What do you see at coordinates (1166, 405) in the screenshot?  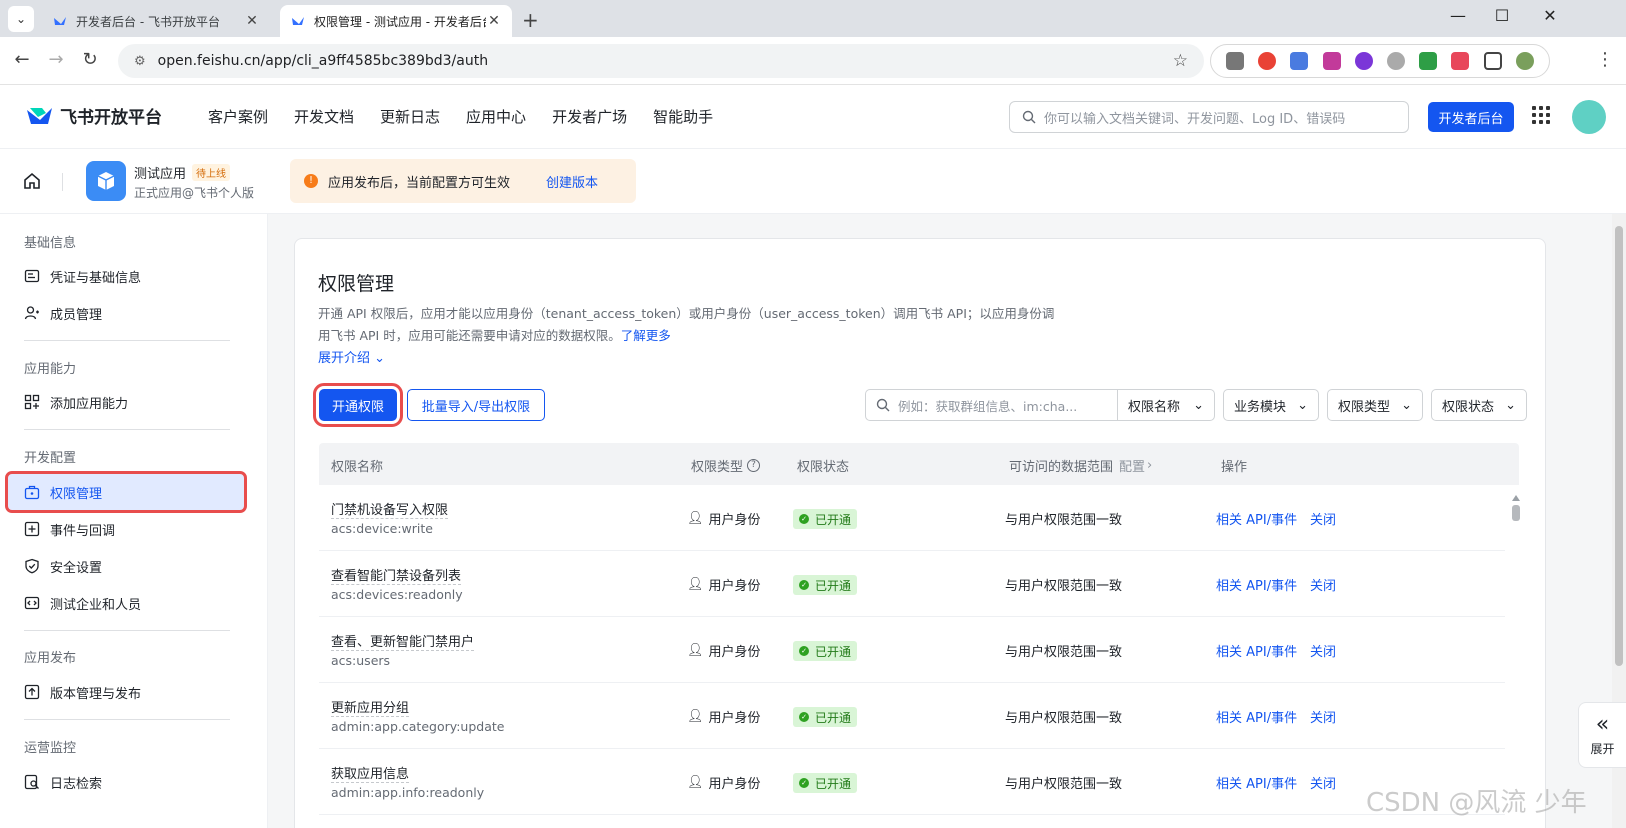 I see `filter-permission-name: 权限名称 ⌄` at bounding box center [1166, 405].